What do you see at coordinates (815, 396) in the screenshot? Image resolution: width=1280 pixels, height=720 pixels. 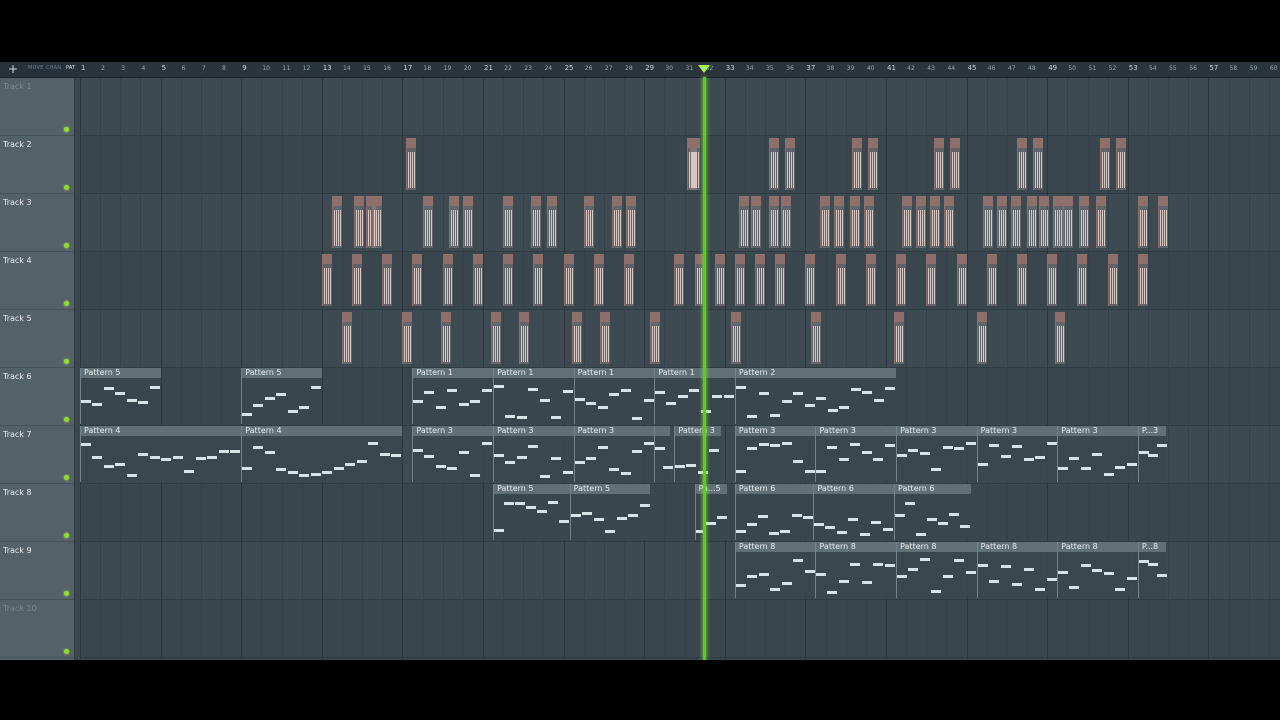 I see `pattern-clip: Pattern 2` at bounding box center [815, 396].